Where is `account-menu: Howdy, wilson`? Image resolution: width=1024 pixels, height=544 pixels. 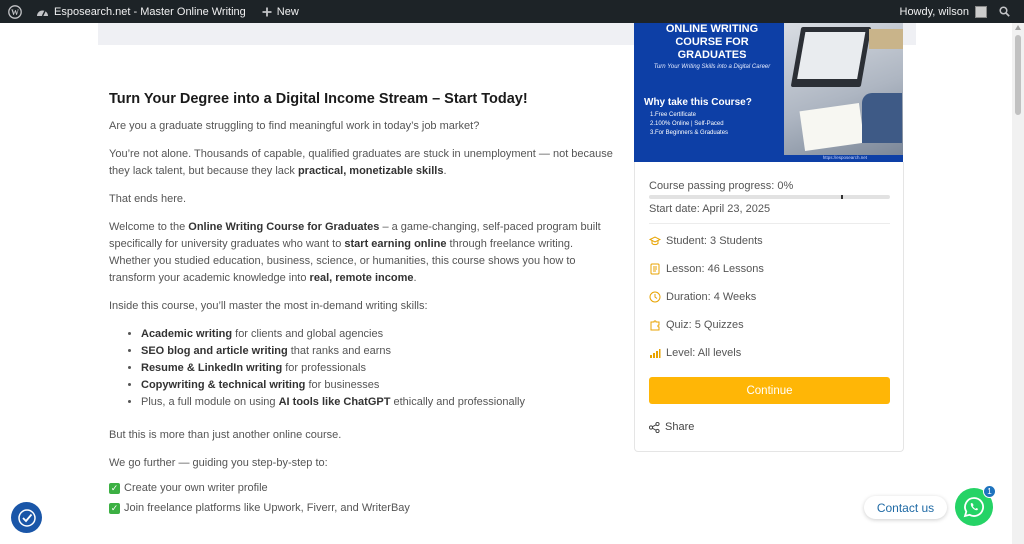 account-menu: Howdy, wilson is located at coordinates (944, 11).